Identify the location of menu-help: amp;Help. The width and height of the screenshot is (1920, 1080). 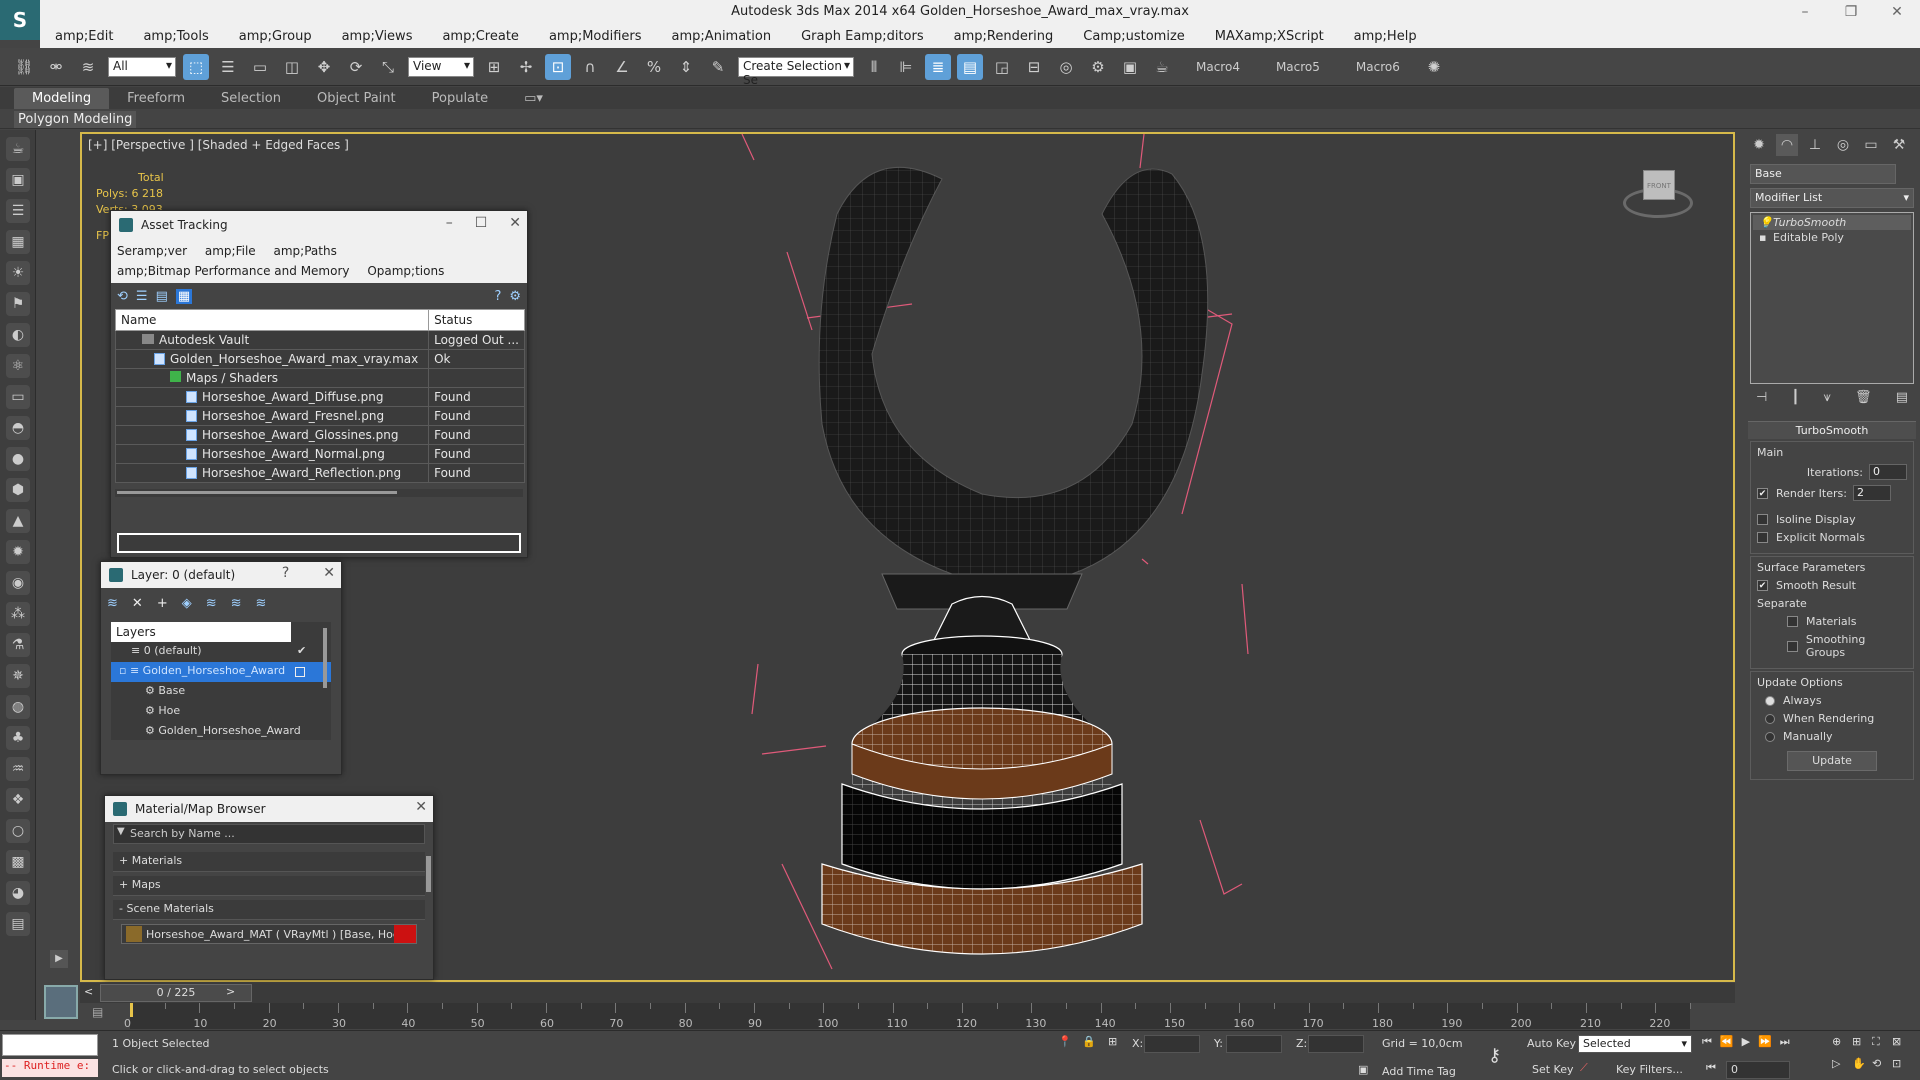
(1385, 36).